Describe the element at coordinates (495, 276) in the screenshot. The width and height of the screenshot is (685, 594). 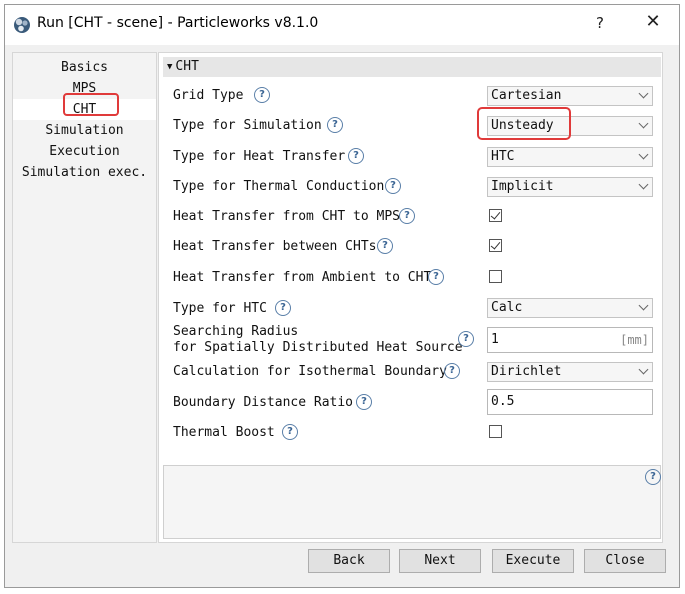
I see `ht-ambient-to-cht-checkbox` at that location.